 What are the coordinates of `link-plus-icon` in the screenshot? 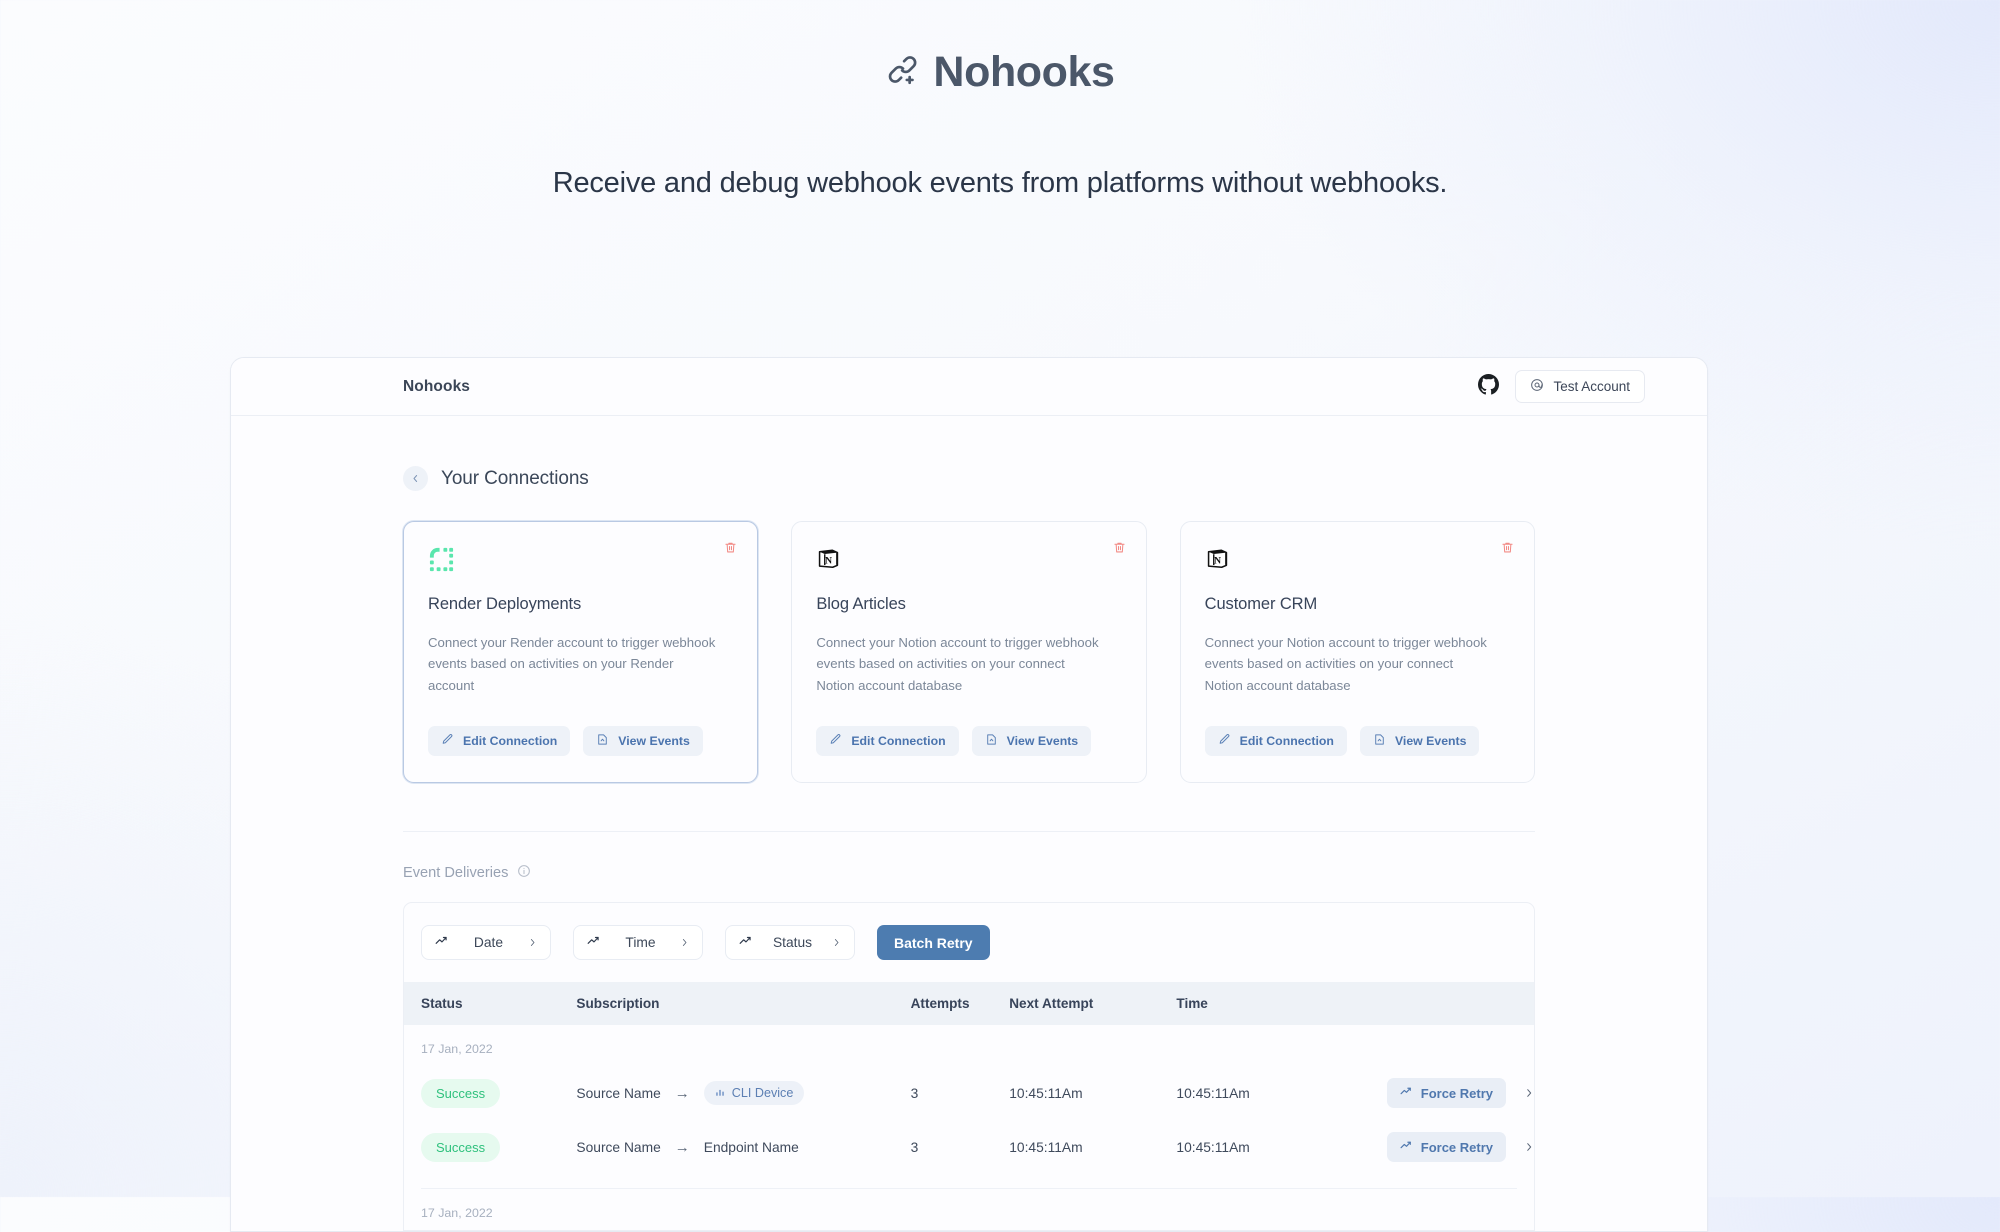 It's located at (902, 72).